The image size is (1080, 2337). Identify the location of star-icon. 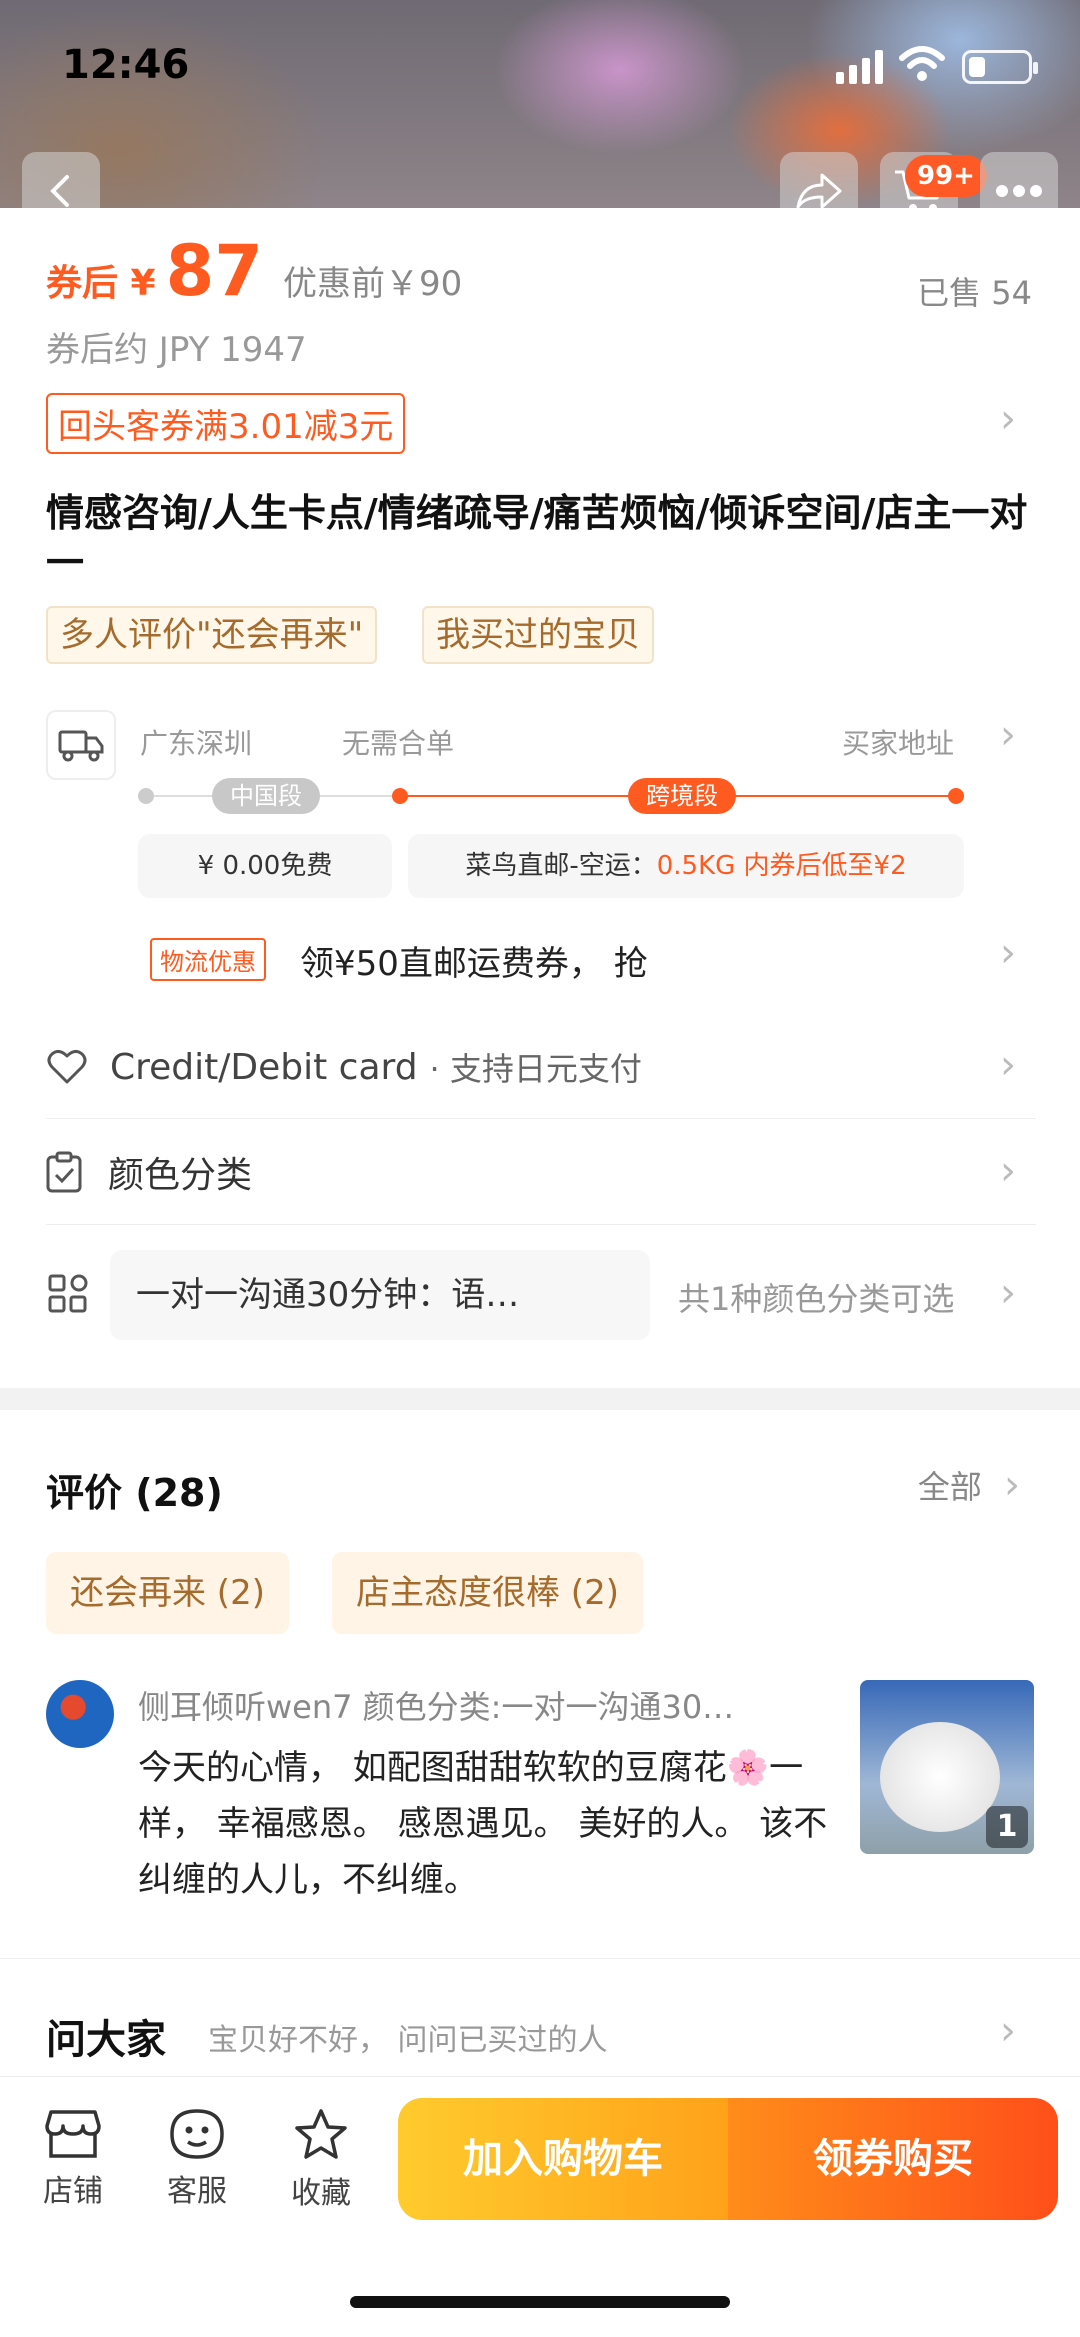
(321, 2134).